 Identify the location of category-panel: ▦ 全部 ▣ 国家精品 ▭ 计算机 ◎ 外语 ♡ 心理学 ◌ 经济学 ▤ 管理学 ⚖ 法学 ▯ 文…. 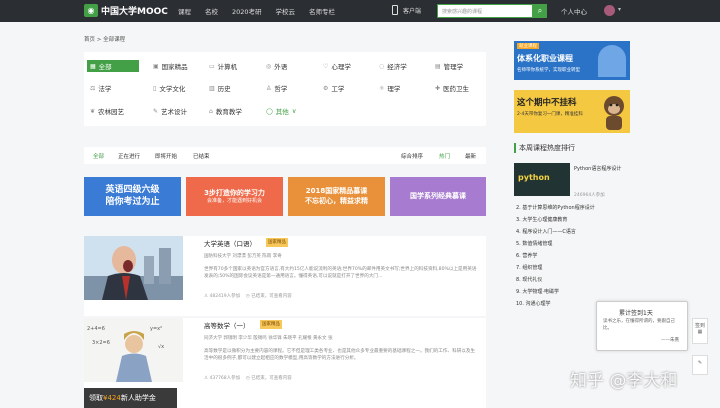
(285, 89).